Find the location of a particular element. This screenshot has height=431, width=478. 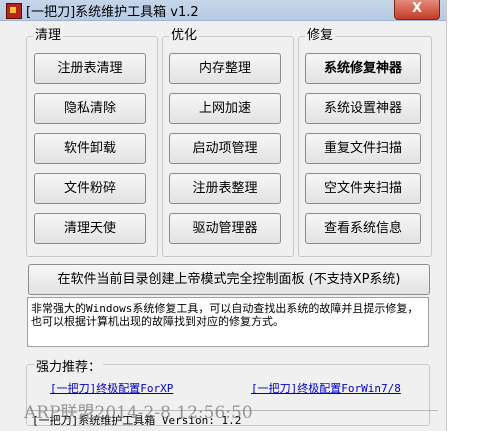

privacy-clear-button: 隐私清除 is located at coordinates (90, 108).